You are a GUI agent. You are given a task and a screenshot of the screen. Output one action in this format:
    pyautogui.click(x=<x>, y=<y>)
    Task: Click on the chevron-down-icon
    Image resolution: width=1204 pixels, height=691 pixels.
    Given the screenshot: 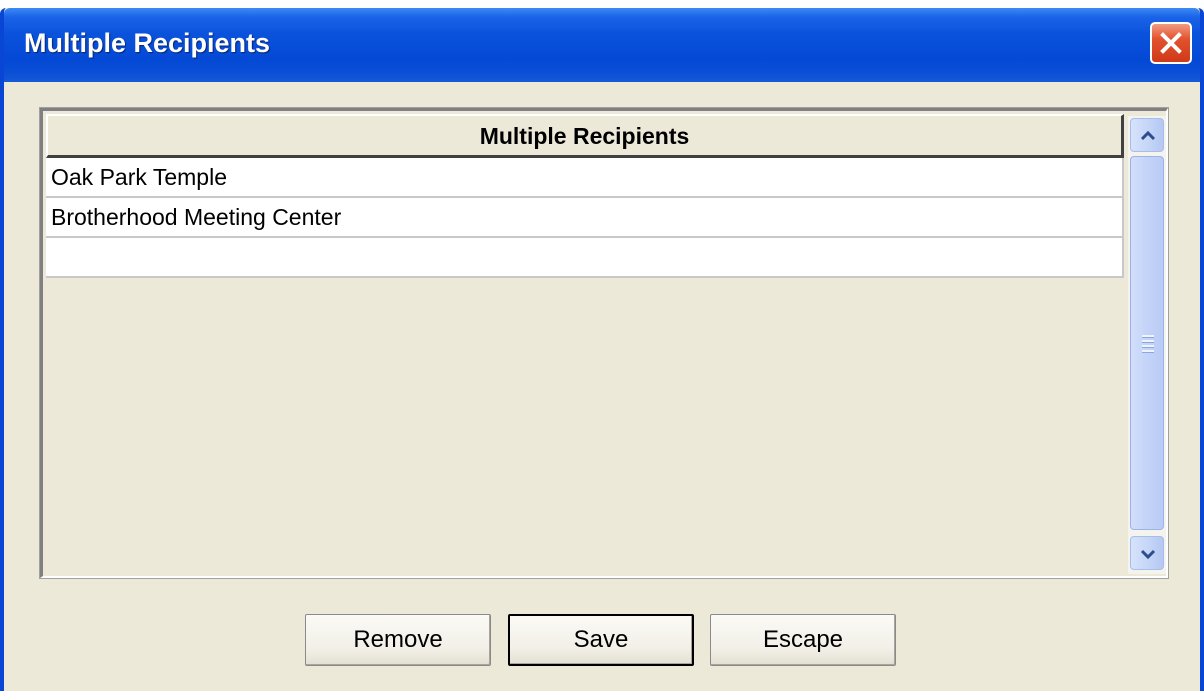 What is the action you would take?
    pyautogui.click(x=1148, y=554)
    